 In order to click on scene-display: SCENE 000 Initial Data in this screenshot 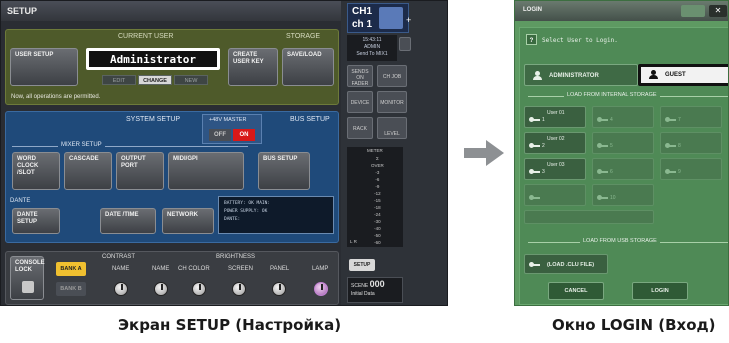, I will do `click(375, 290)`.